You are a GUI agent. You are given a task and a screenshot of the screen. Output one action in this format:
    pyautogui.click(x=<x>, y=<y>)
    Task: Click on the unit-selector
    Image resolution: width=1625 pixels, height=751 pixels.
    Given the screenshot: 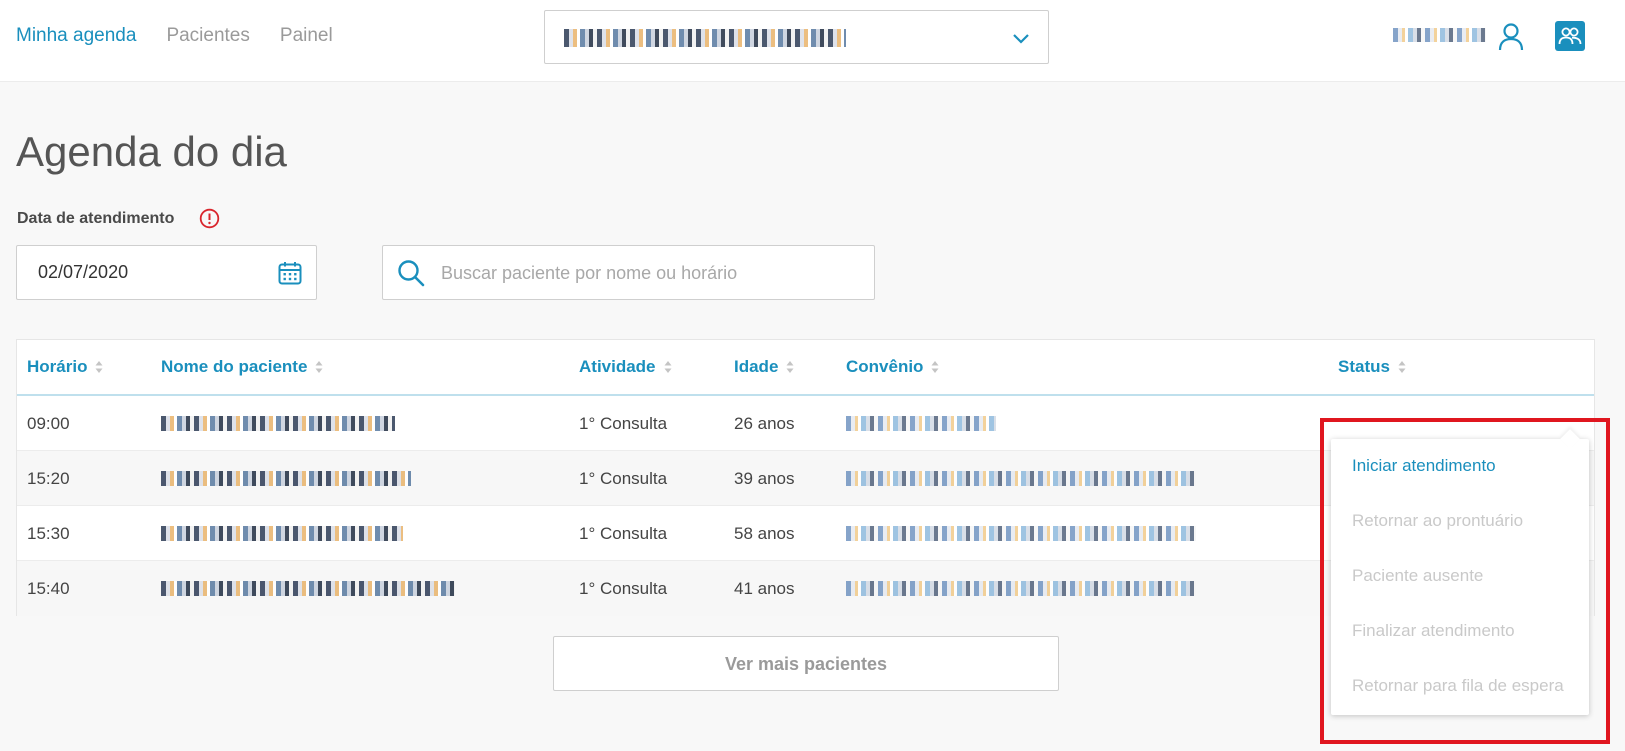 What is the action you would take?
    pyautogui.click(x=796, y=37)
    